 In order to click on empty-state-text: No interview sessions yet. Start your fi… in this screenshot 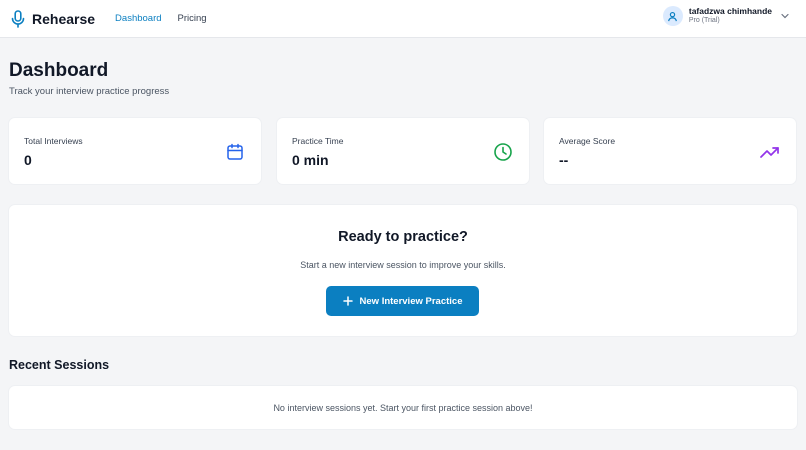, I will do `click(403, 407)`.